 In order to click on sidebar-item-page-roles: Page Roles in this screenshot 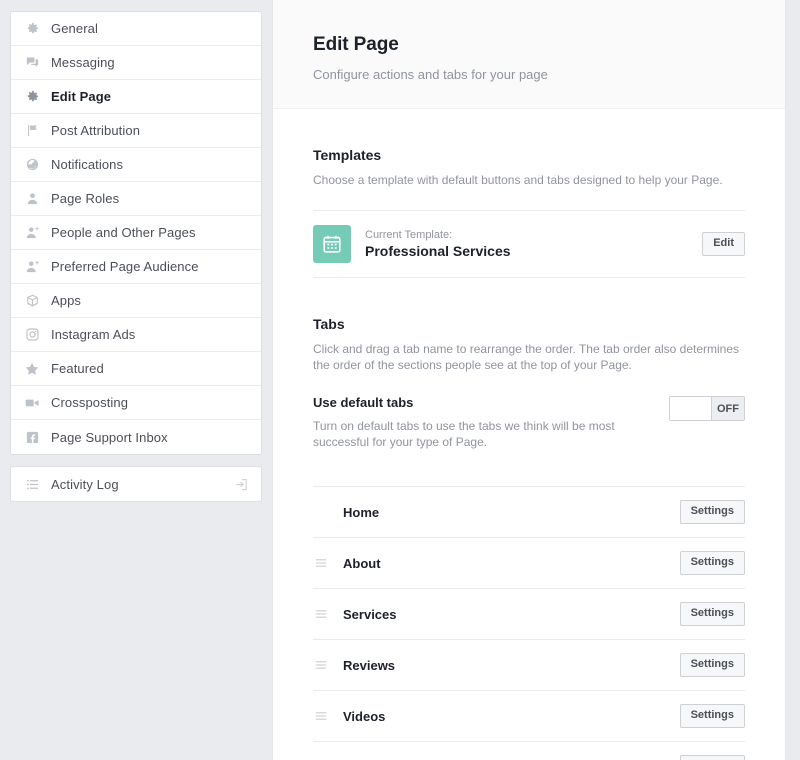, I will do `click(136, 199)`.